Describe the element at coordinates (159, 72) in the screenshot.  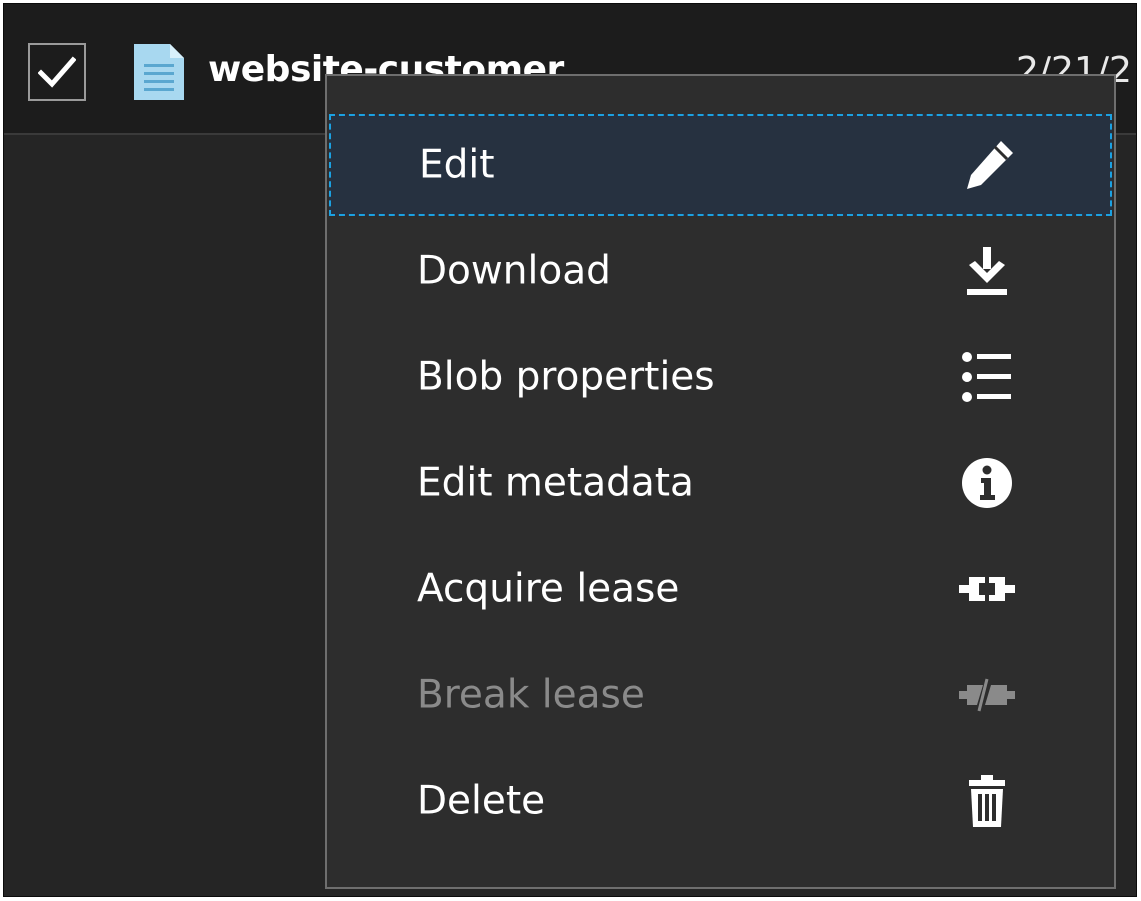
I see `document-file-icon` at that location.